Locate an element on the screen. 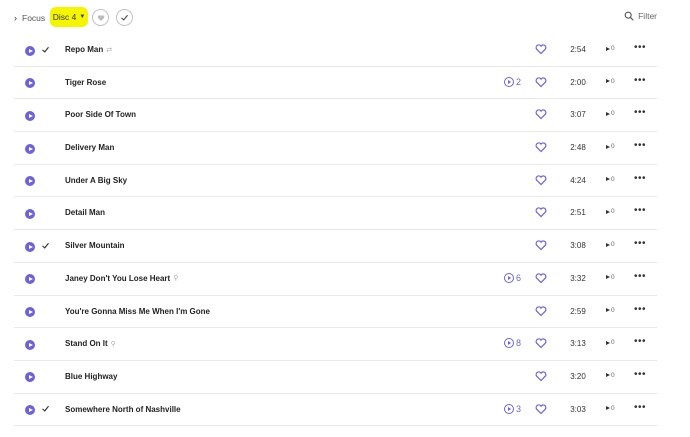 The width and height of the screenshot is (690, 437). track-row: Poor Side Of Town 3:07 0 ••• is located at coordinates (335, 116).